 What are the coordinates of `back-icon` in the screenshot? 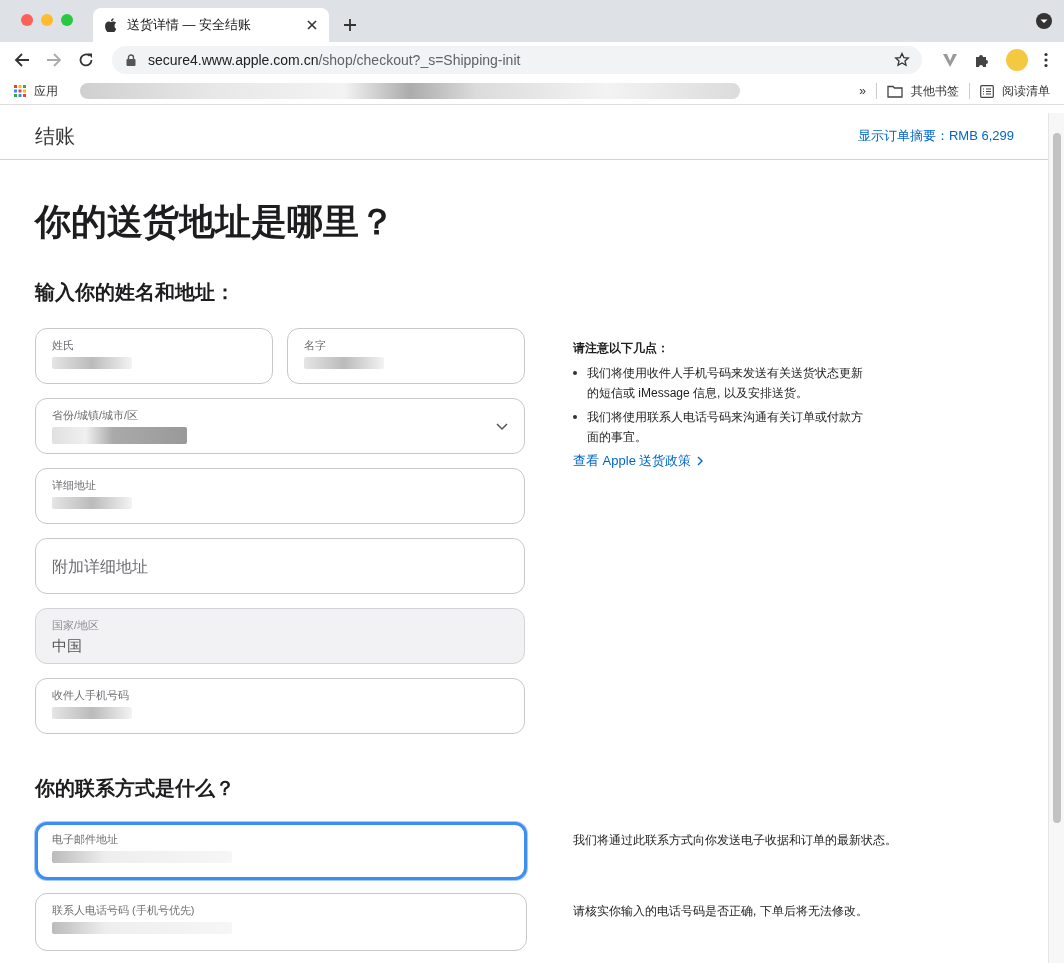 It's located at (22, 60).